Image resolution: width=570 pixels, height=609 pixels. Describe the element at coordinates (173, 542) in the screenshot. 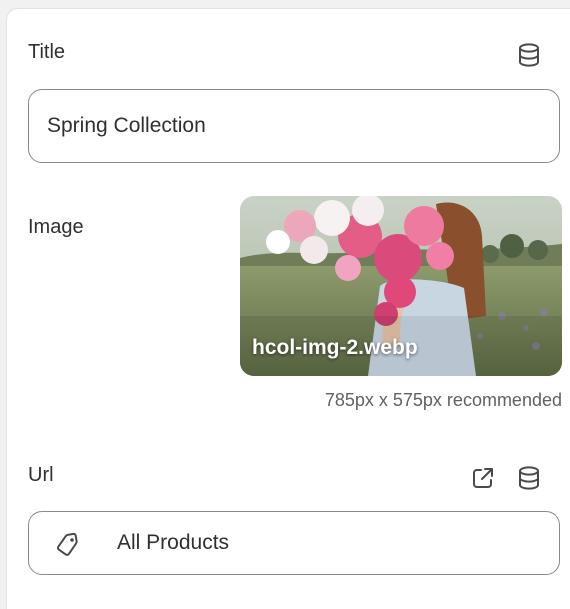

I see `url-value: All Products` at that location.